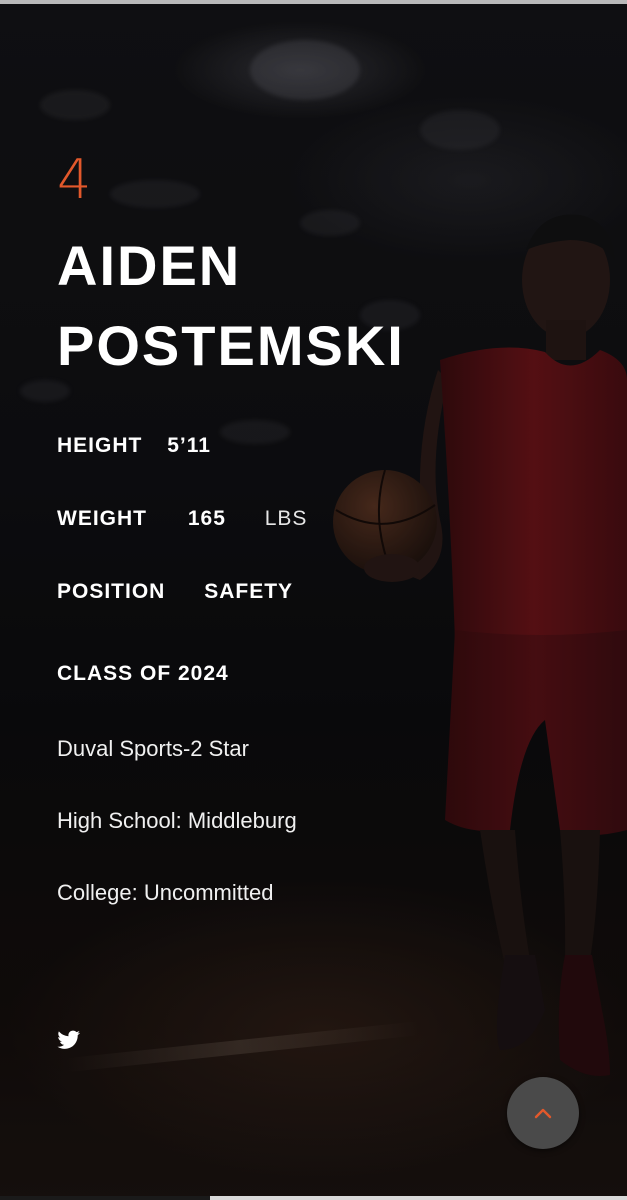 The height and width of the screenshot is (1200, 627). What do you see at coordinates (111, 592) in the screenshot?
I see `position-label: POSITION` at bounding box center [111, 592].